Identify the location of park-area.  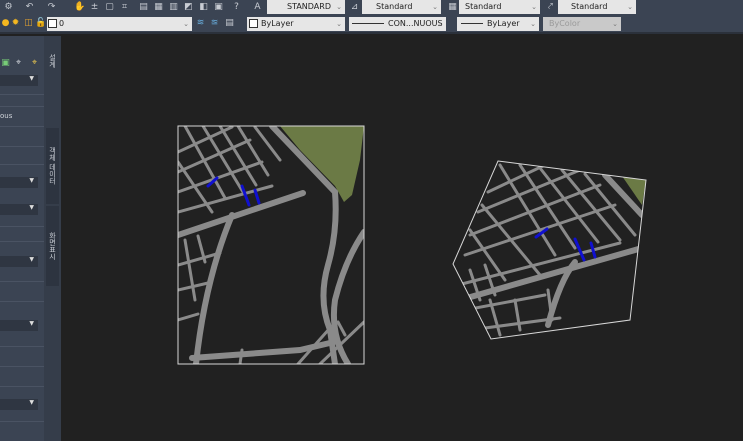
(322, 164).